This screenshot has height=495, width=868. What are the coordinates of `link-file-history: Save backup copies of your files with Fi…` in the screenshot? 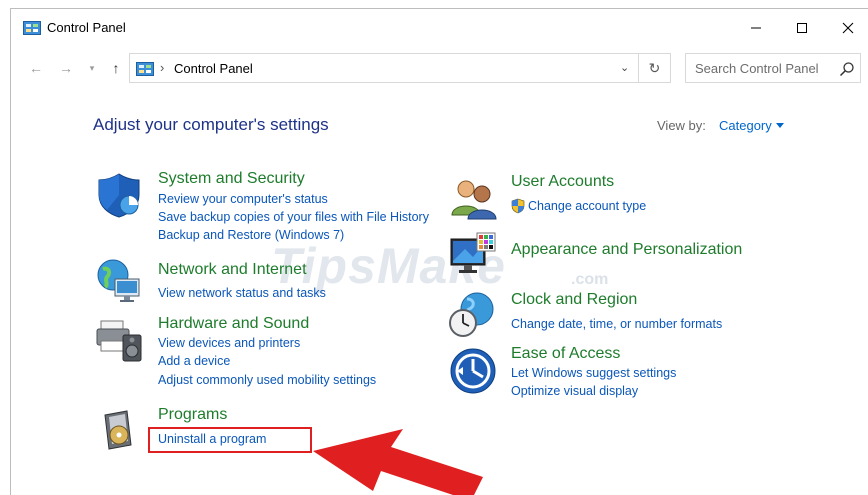 It's located at (293, 217).